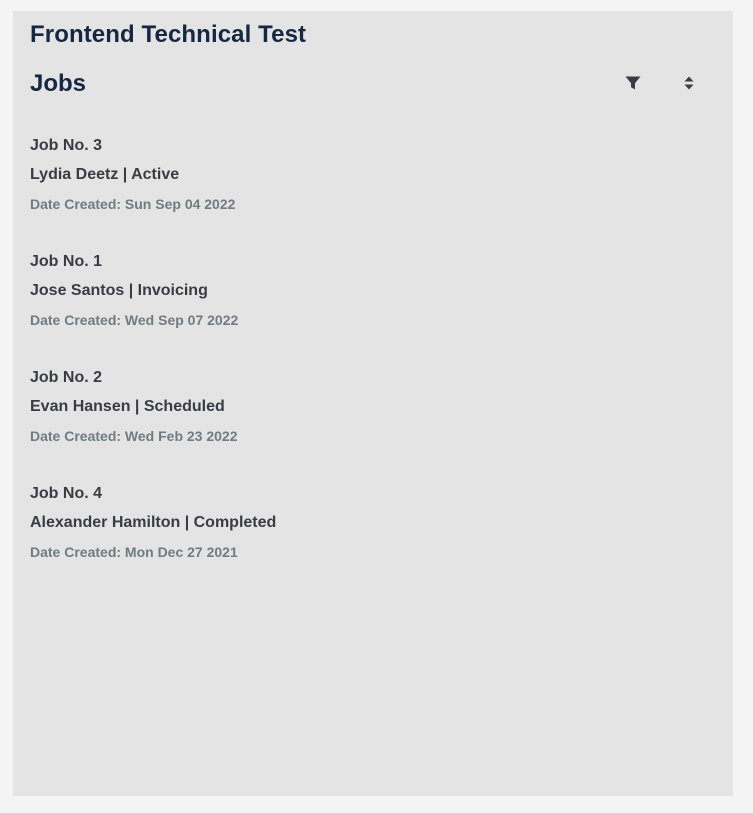  I want to click on page-title: Jobs, so click(58, 83).